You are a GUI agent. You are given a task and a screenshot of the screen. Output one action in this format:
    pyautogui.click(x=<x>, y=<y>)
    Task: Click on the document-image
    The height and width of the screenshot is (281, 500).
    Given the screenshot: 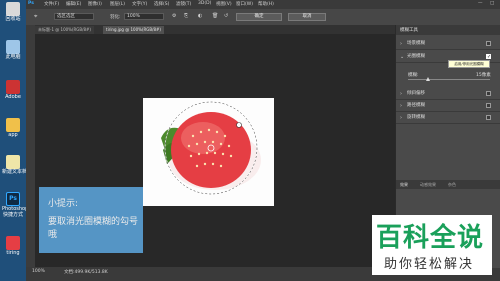 What is the action you would take?
    pyautogui.click(x=208, y=152)
    